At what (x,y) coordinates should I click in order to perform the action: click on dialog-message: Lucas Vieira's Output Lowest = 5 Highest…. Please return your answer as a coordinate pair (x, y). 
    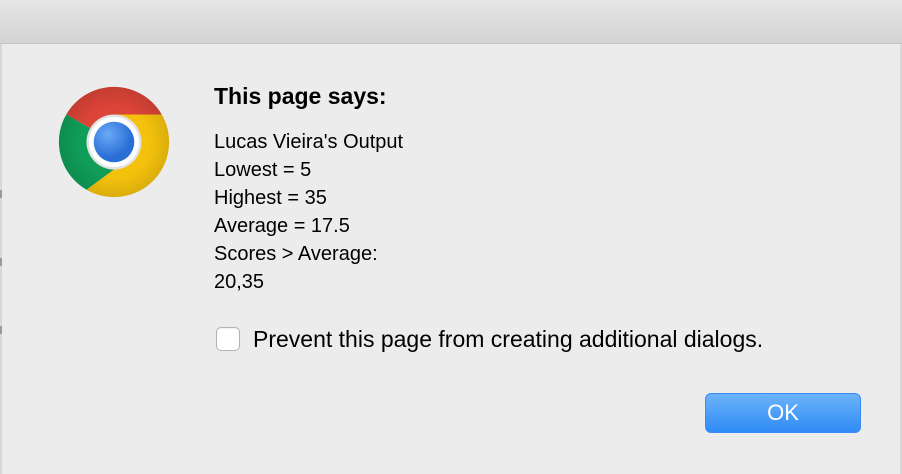
    Looking at the image, I should click on (308, 212).